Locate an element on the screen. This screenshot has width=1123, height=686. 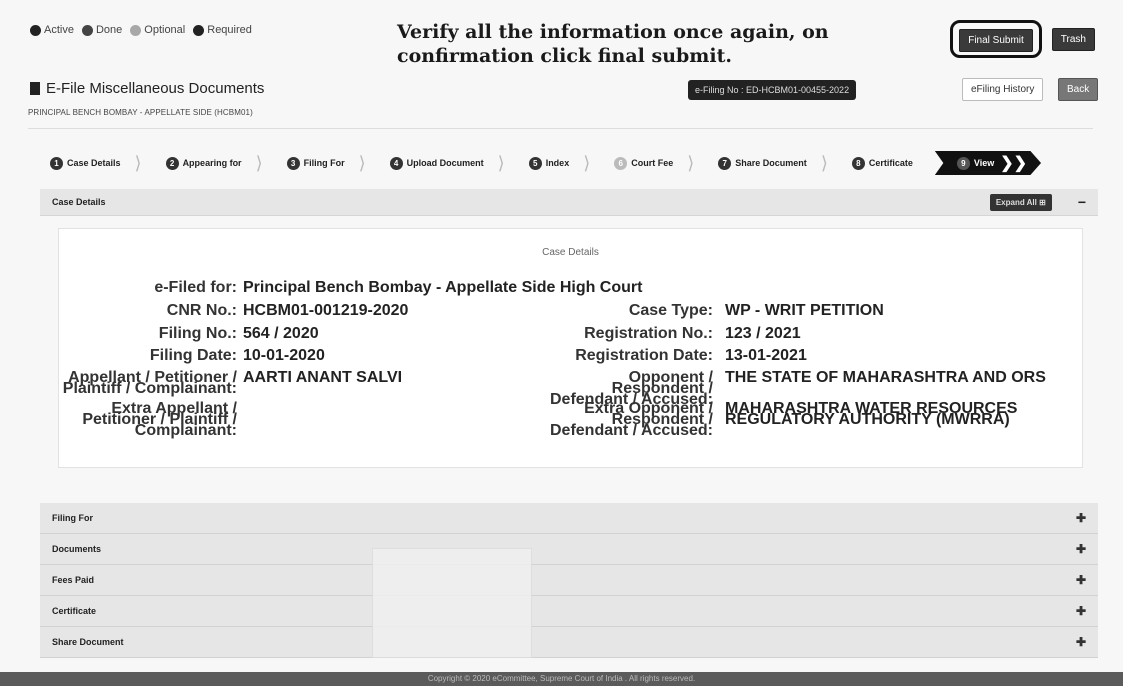
status-legend: Active Done Optional Required is located at coordinates (141, 30).